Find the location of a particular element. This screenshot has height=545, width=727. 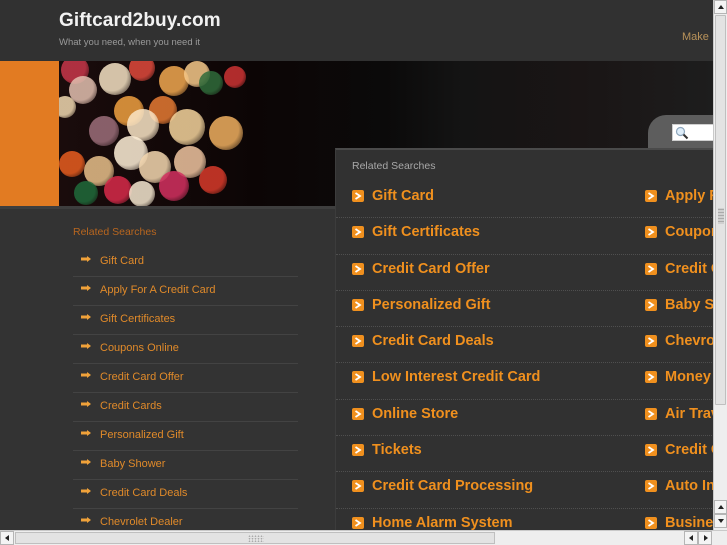

site-title: Giftcard2buy.com is located at coordinates (140, 21).